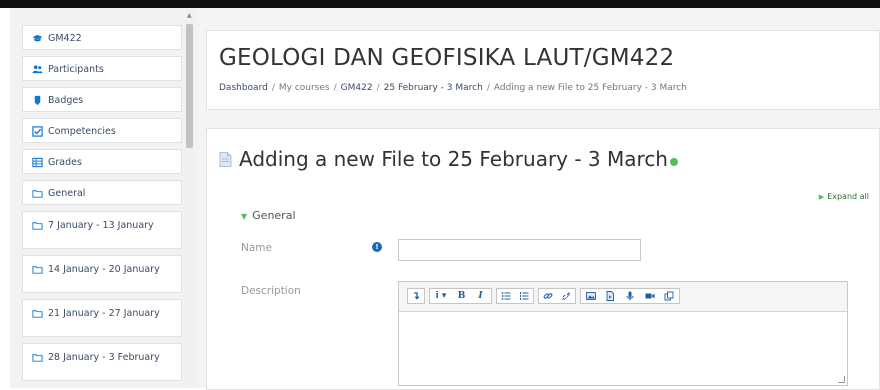 The image size is (880, 390). I want to click on graduation-cap-icon, so click(37, 38).